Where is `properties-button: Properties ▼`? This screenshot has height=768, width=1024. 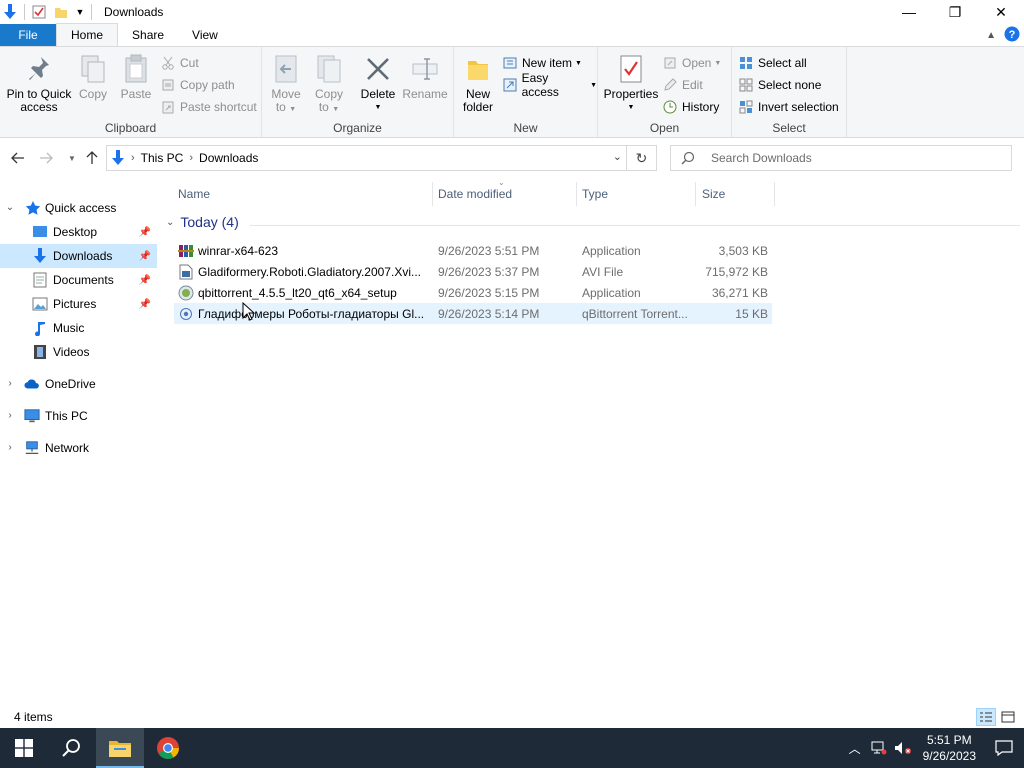
properties-button: Properties ▼ is located at coordinates (631, 83).